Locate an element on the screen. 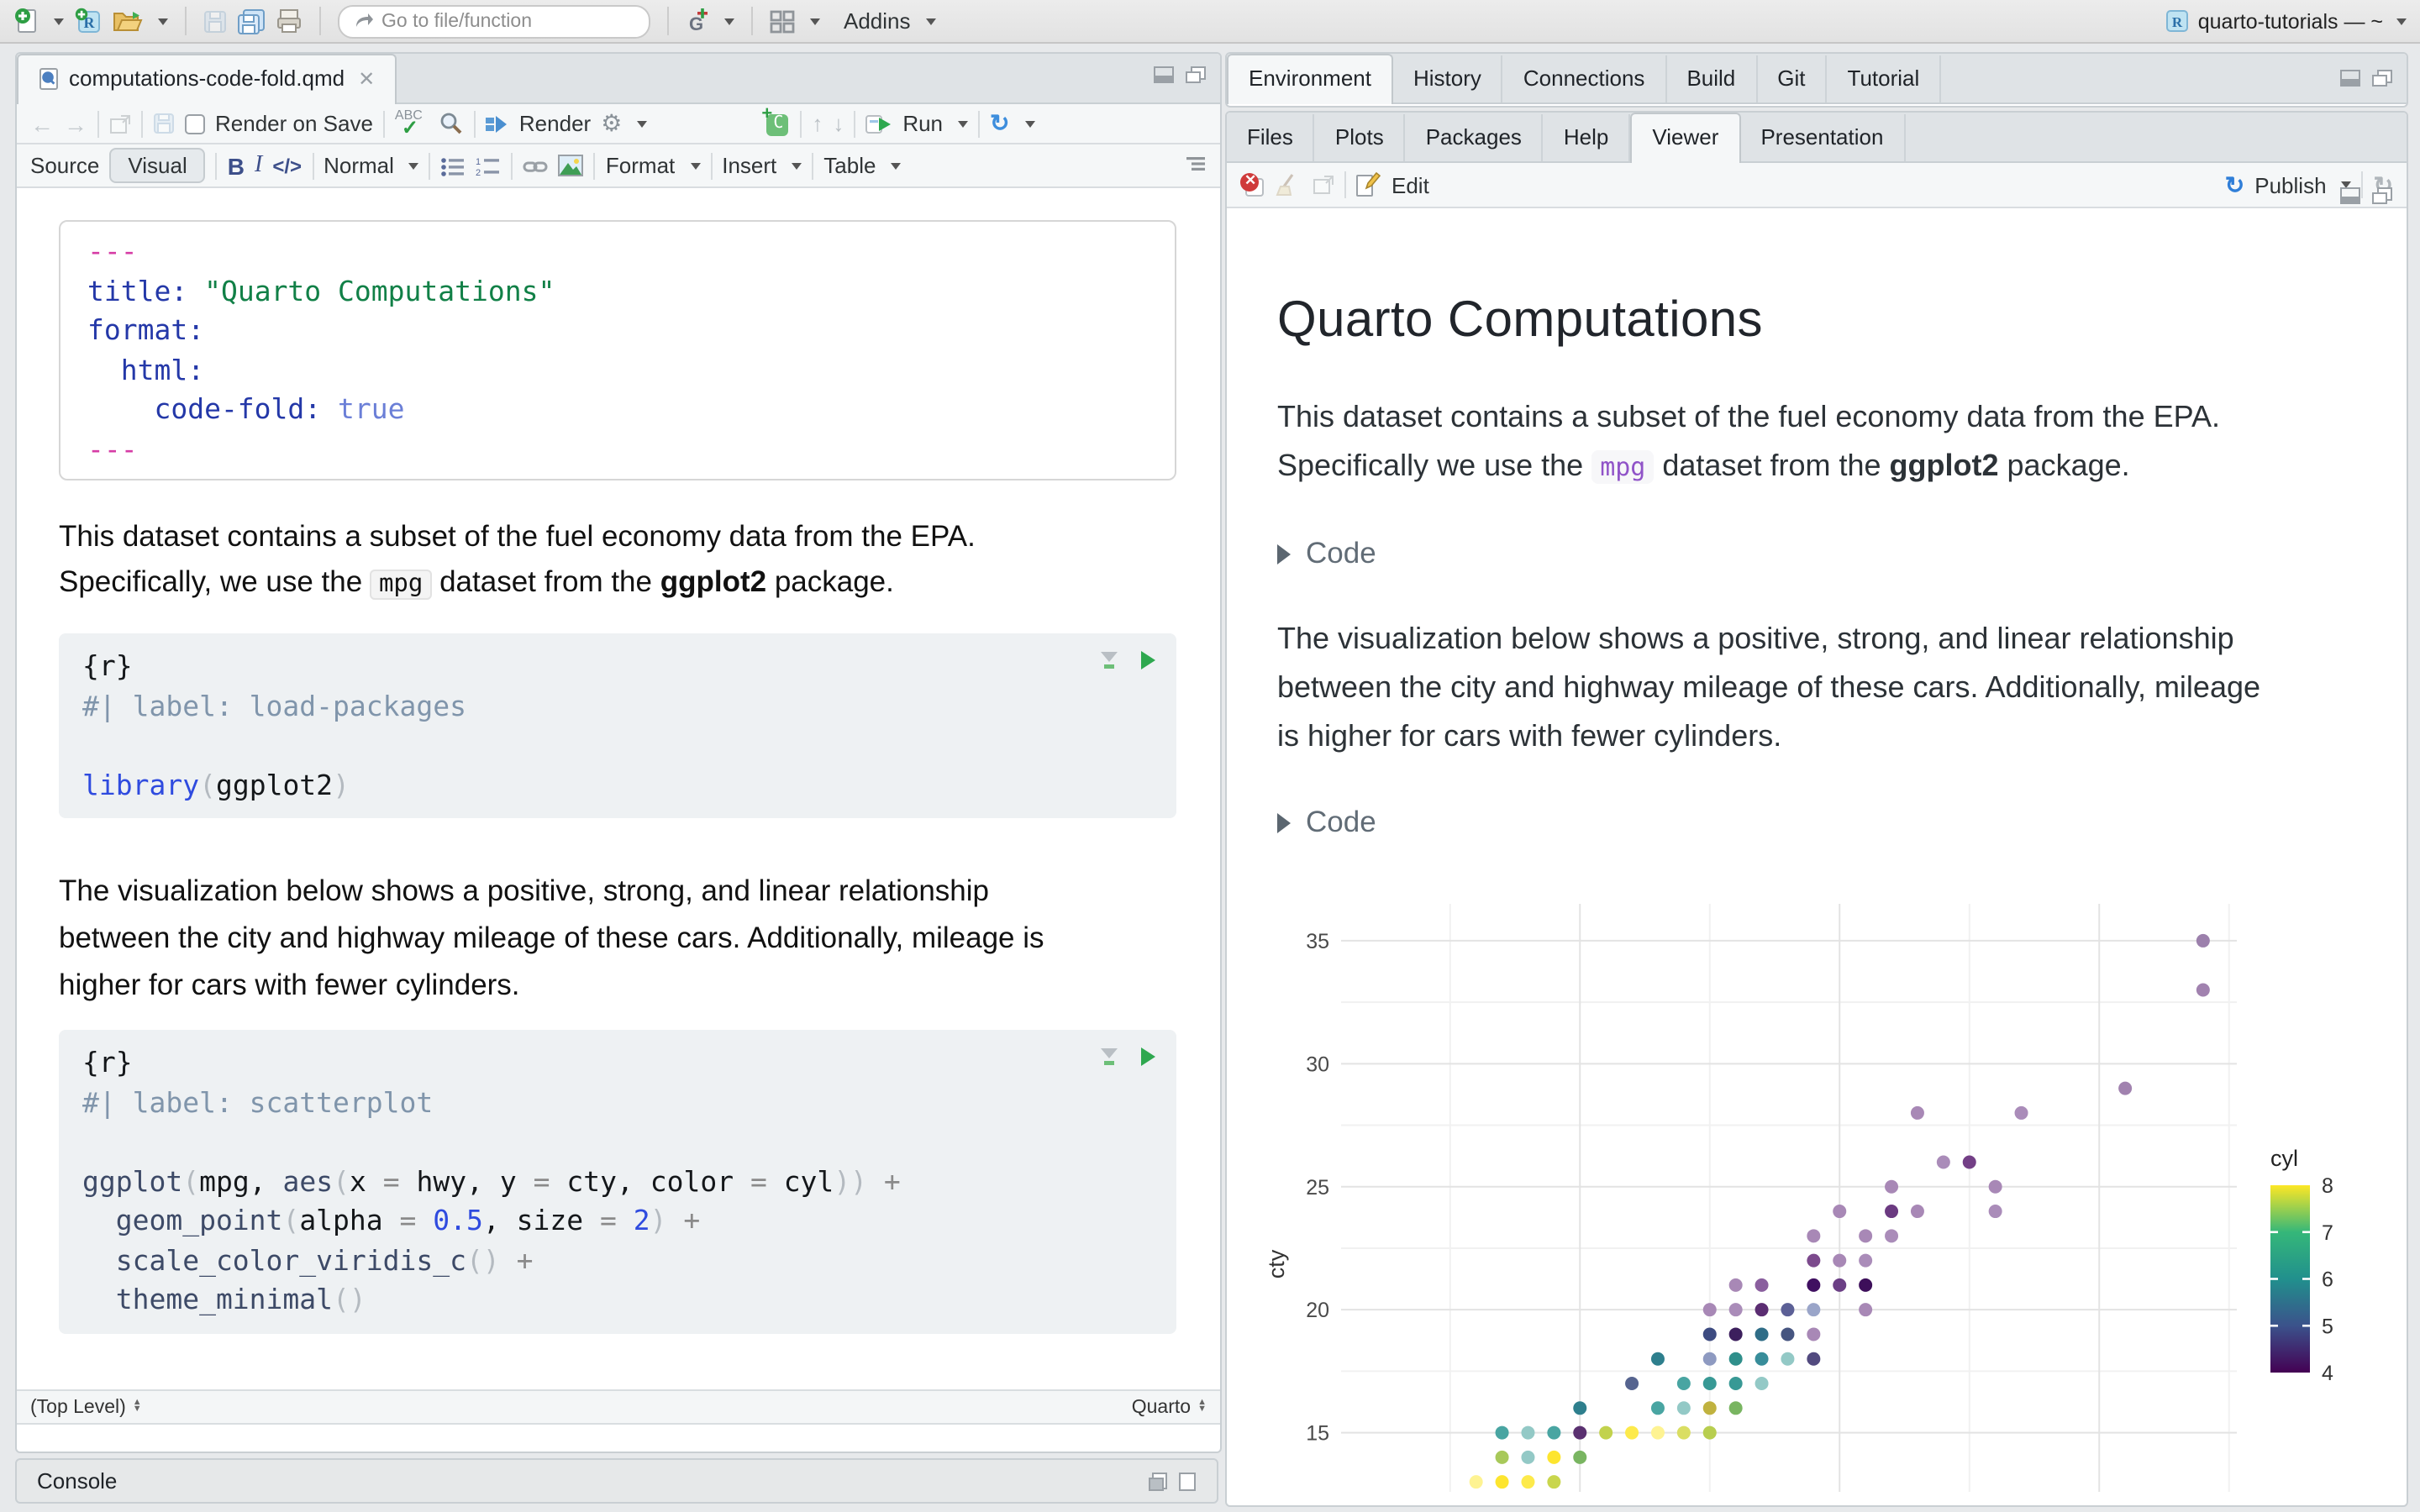 The height and width of the screenshot is (1512, 2420). panel-tab-presentation: Presentation is located at coordinates (1823, 137).